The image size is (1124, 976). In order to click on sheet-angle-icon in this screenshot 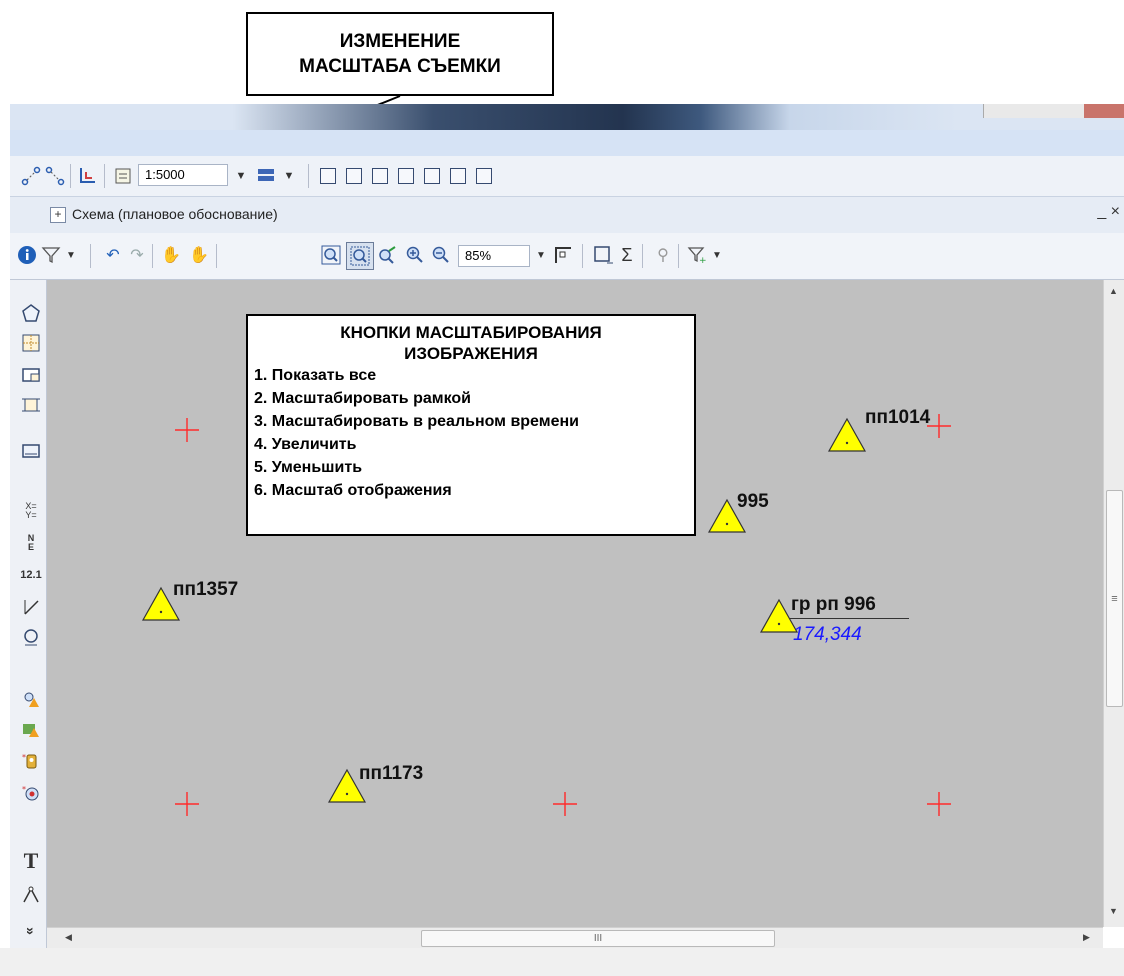, I will do `click(406, 176)`.